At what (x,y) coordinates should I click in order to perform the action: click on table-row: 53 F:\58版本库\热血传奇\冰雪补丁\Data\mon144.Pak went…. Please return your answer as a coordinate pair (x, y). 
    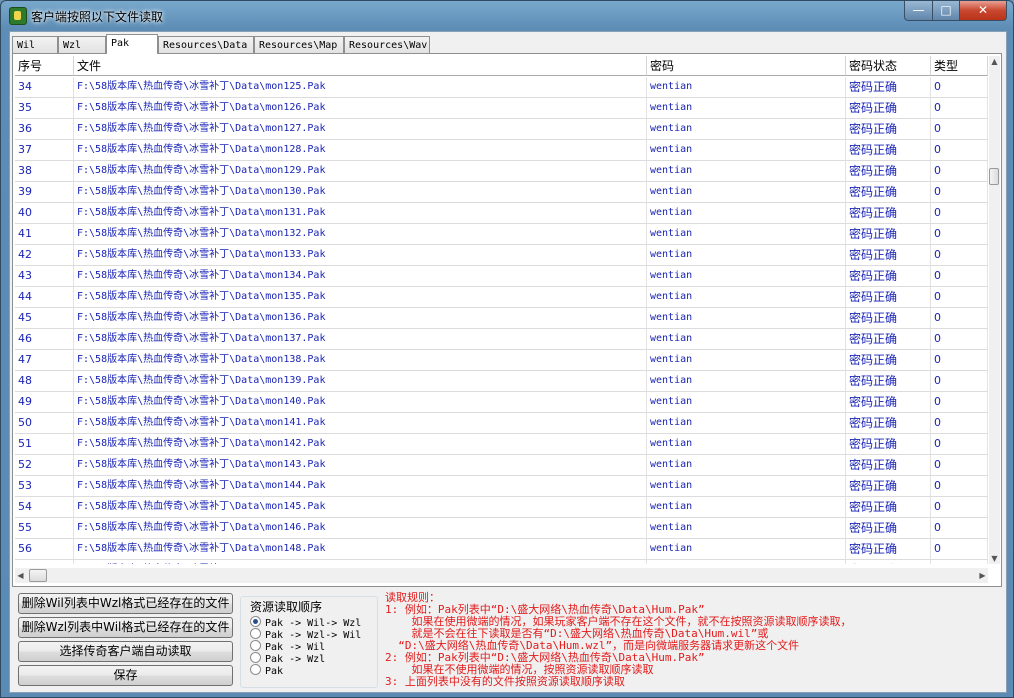
    Looking at the image, I should click on (501, 486).